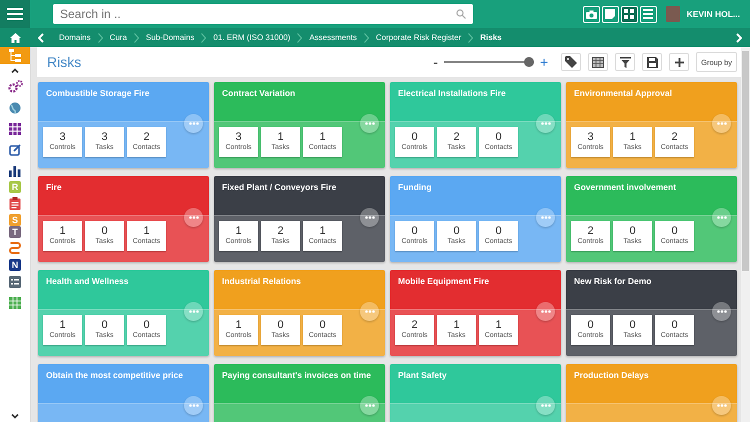 The width and height of the screenshot is (750, 422). Describe the element at coordinates (299, 196) in the screenshot. I see `card-title: Fixed Plant / Conveyors Fire` at that location.